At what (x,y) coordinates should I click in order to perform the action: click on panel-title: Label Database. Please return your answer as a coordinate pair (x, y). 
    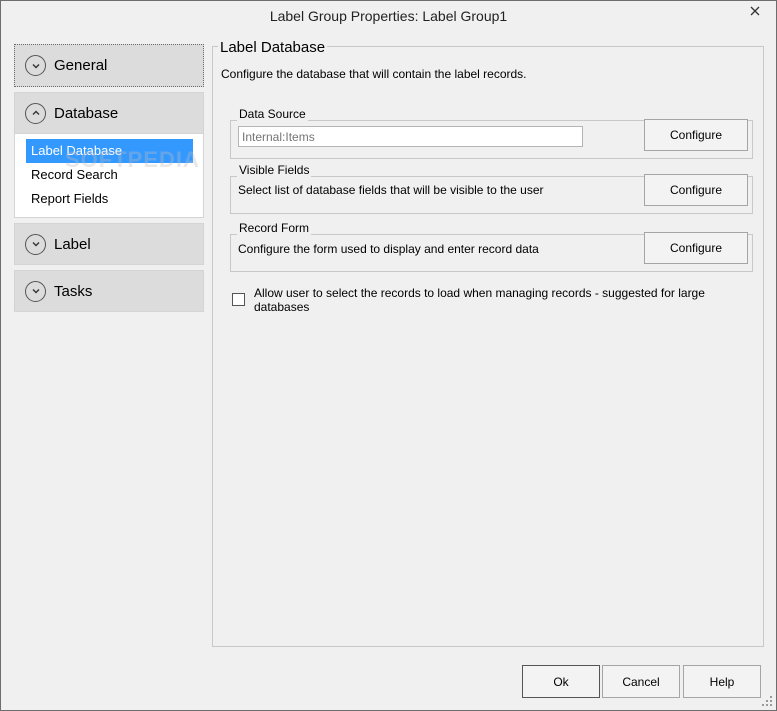
    Looking at the image, I should click on (273, 47).